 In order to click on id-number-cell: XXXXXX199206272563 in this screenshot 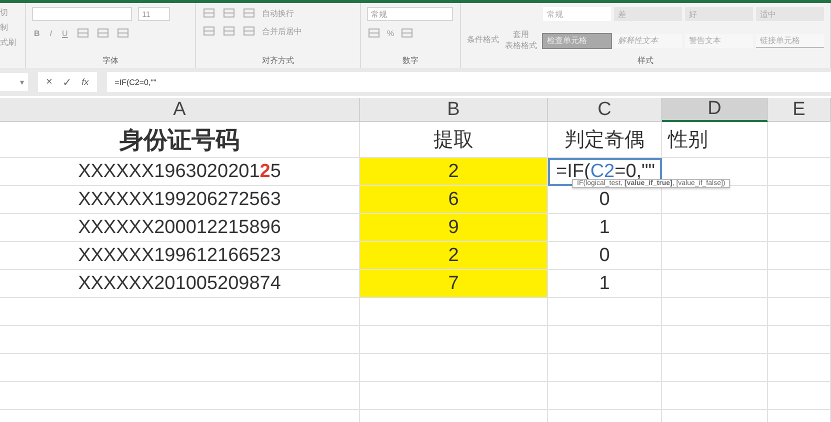, I will do `click(179, 199)`.